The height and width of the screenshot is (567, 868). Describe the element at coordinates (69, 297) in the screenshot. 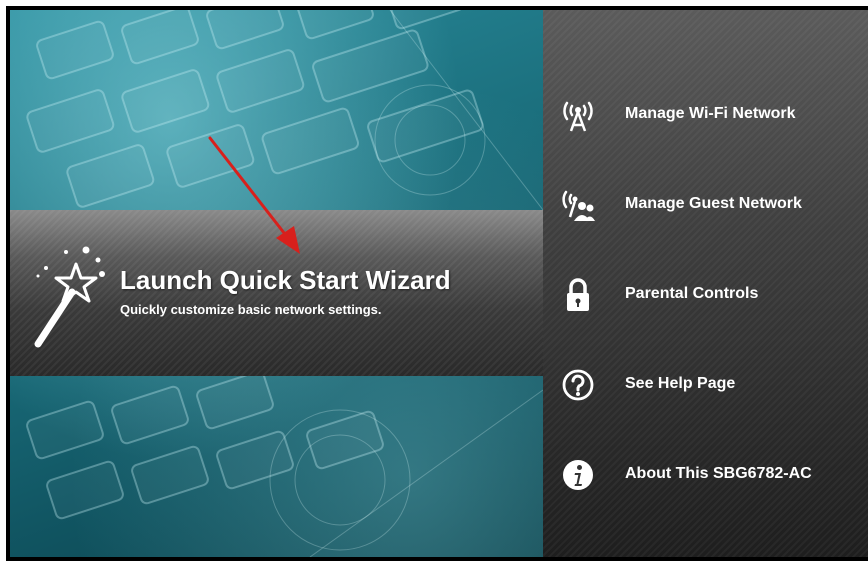

I see `magic-wand-icon` at that location.